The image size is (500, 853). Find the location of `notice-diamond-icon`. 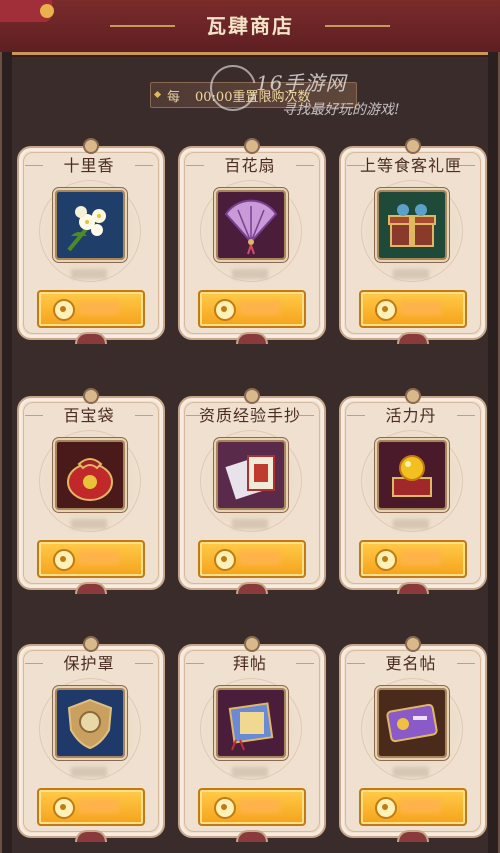

notice-diamond-icon is located at coordinates (157, 94).